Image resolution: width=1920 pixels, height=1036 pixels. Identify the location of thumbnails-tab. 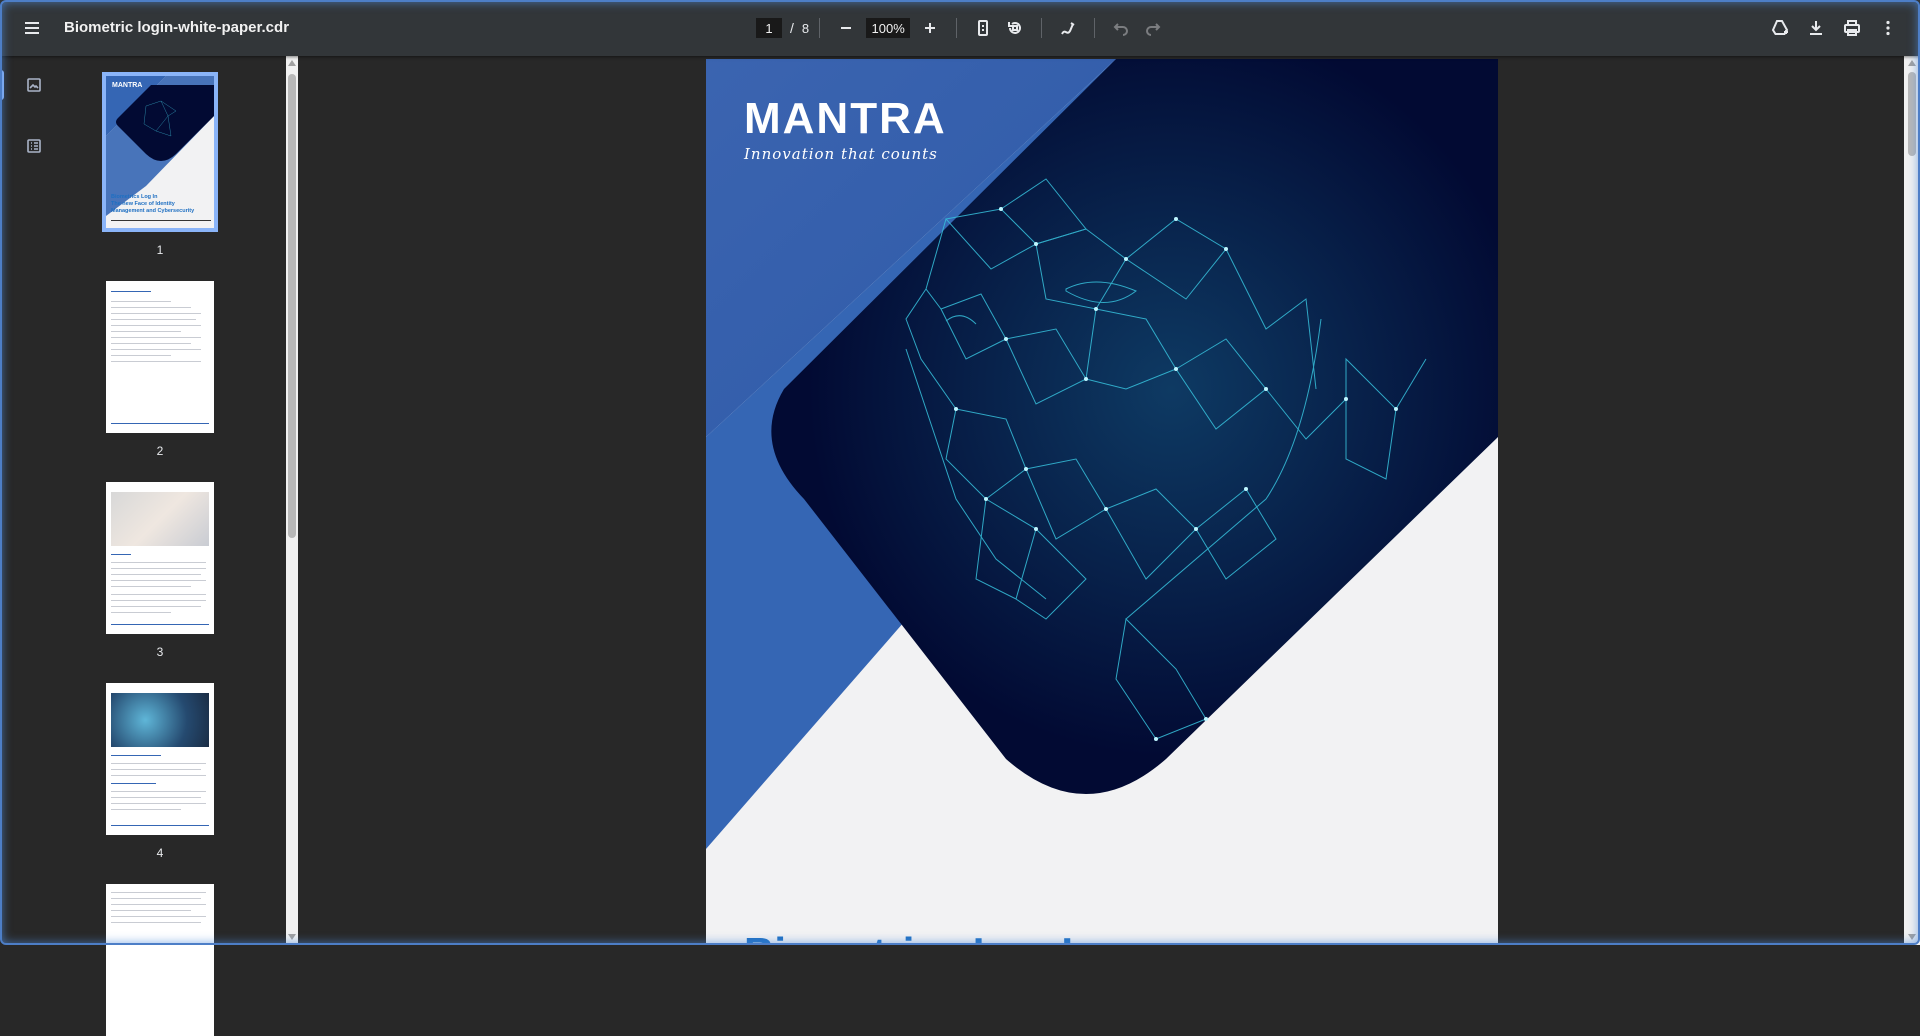
(34, 85).